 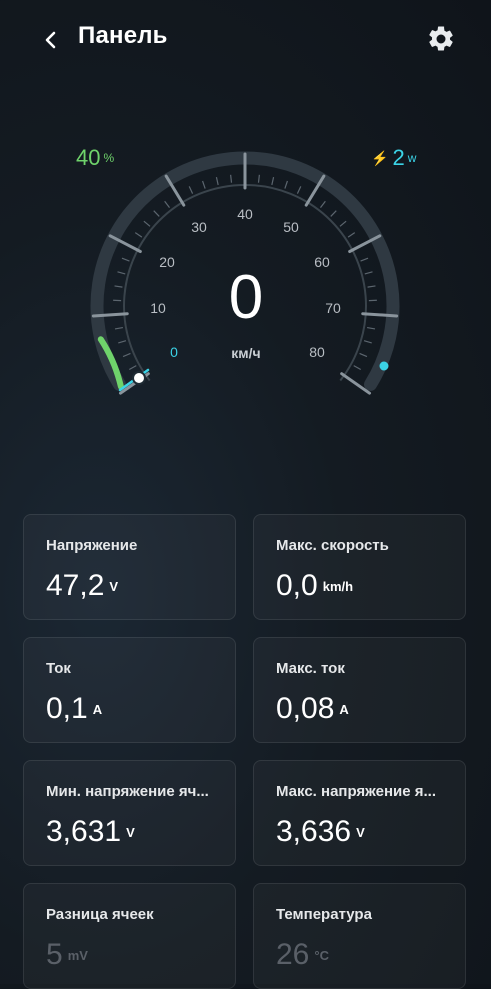 What do you see at coordinates (83, 831) in the screenshot?
I see `stat-number: 3,631` at bounding box center [83, 831].